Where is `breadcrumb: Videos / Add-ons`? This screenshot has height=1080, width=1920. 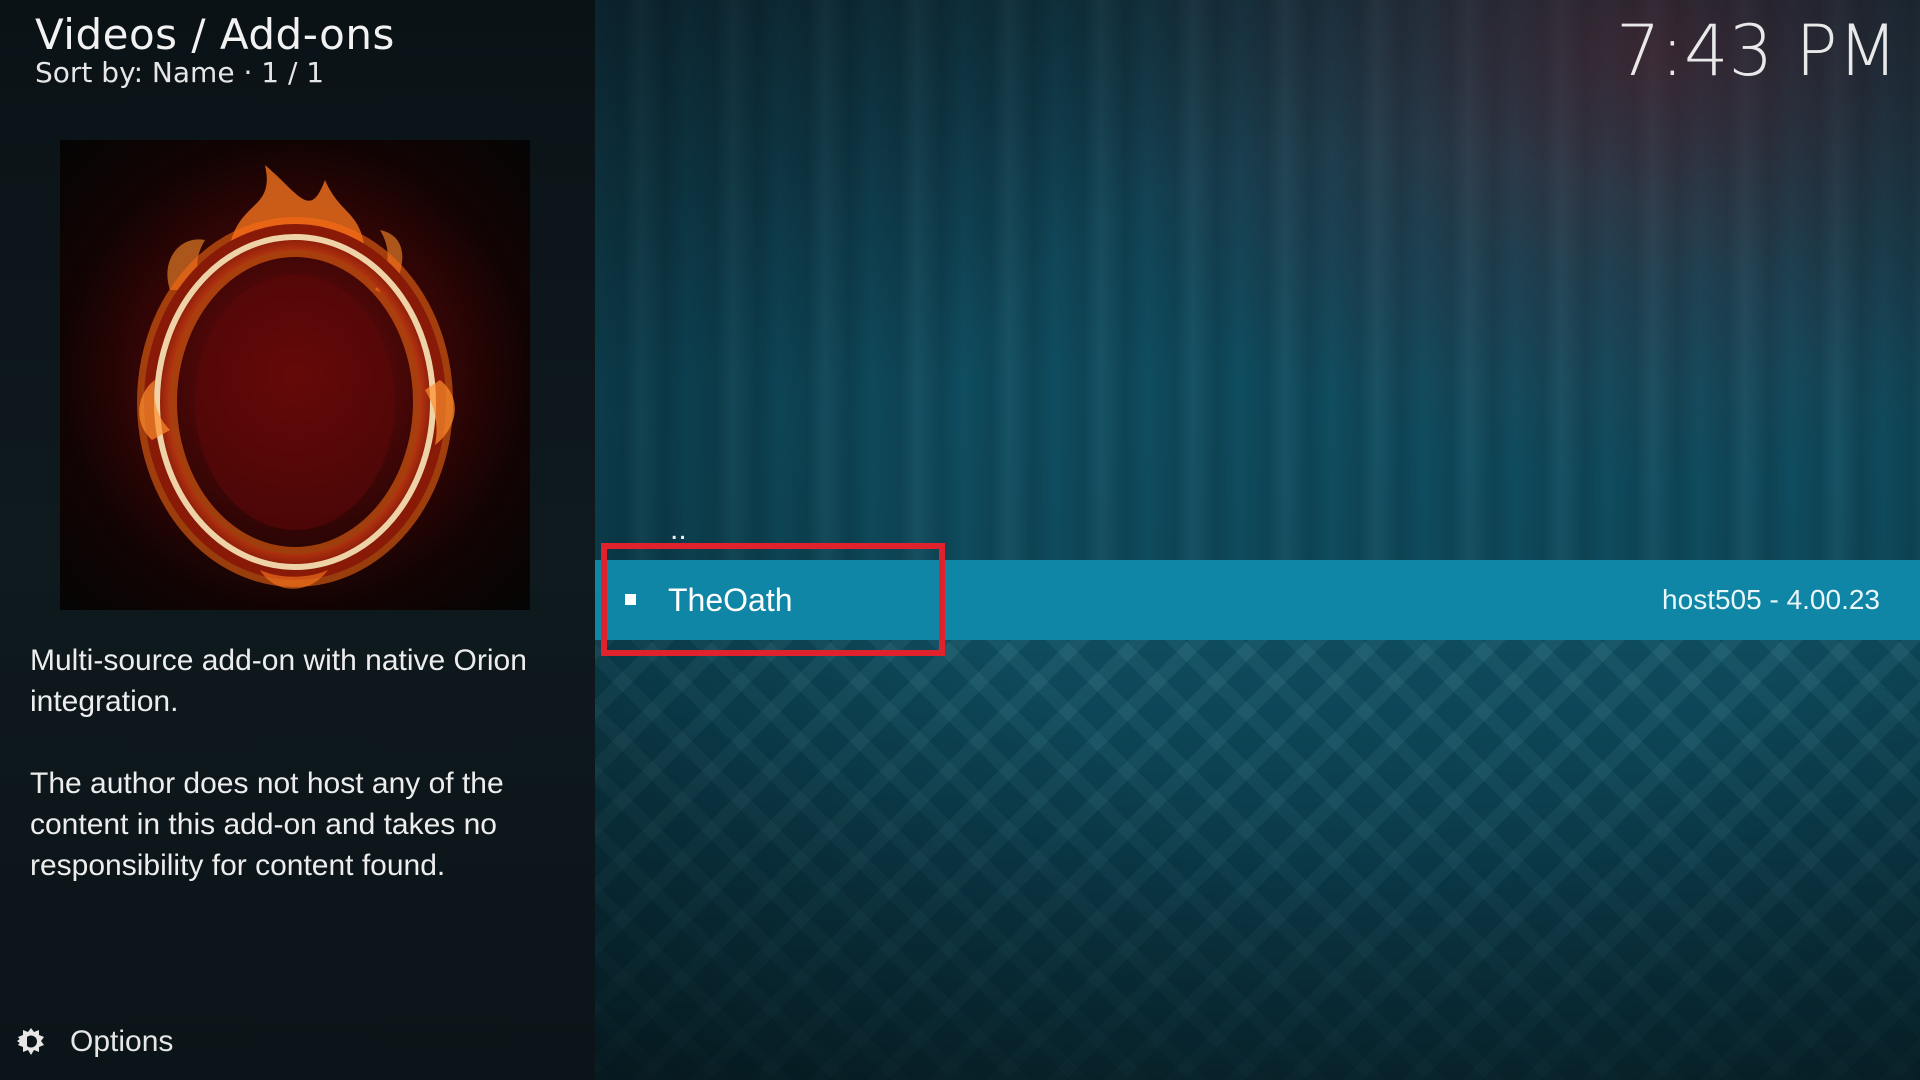 breadcrumb: Videos / Add-ons is located at coordinates (215, 34).